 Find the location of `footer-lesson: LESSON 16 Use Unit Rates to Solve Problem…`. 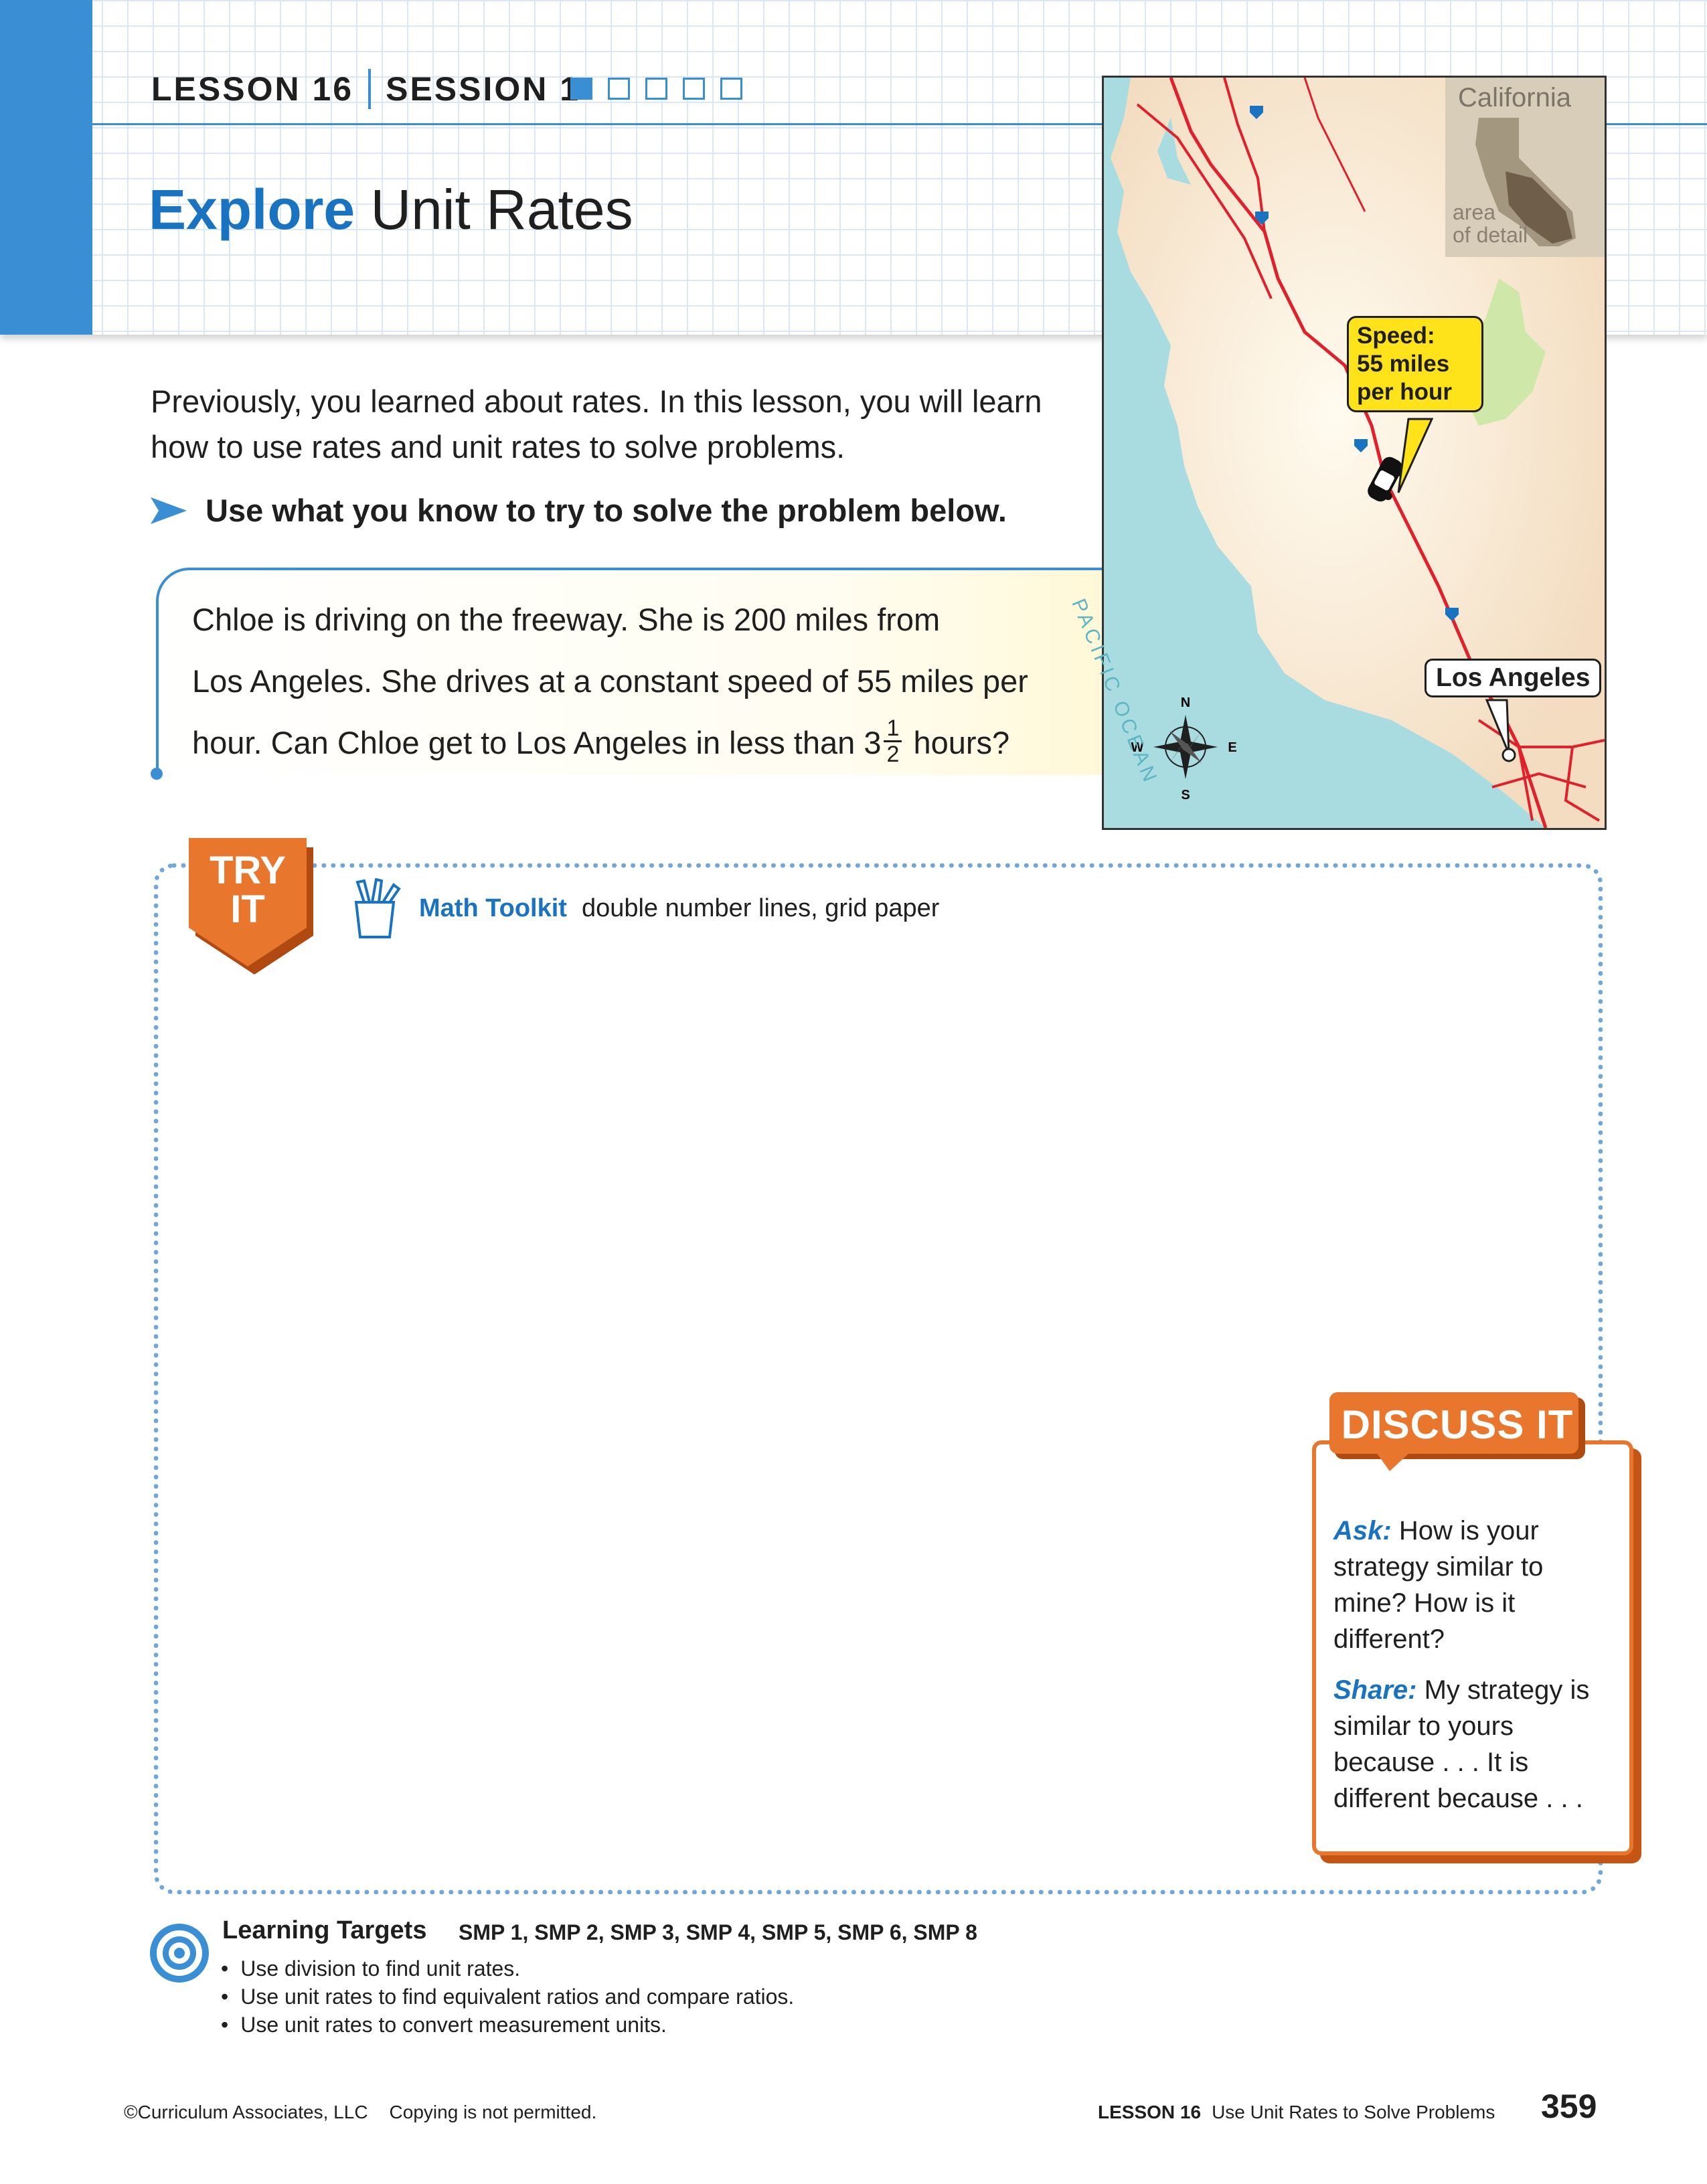

footer-lesson: LESSON 16 Use Unit Rates to Solve Problem… is located at coordinates (1296, 2112).